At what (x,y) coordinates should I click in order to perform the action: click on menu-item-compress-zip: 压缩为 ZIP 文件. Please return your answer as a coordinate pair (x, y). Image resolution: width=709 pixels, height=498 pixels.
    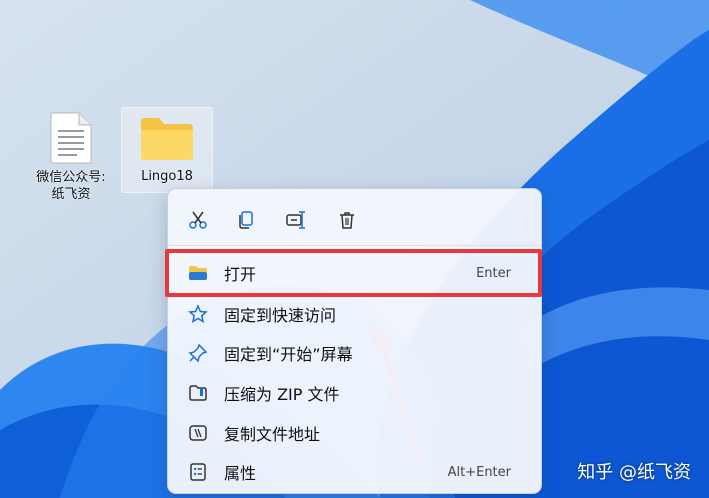
    Looking at the image, I should click on (354, 393).